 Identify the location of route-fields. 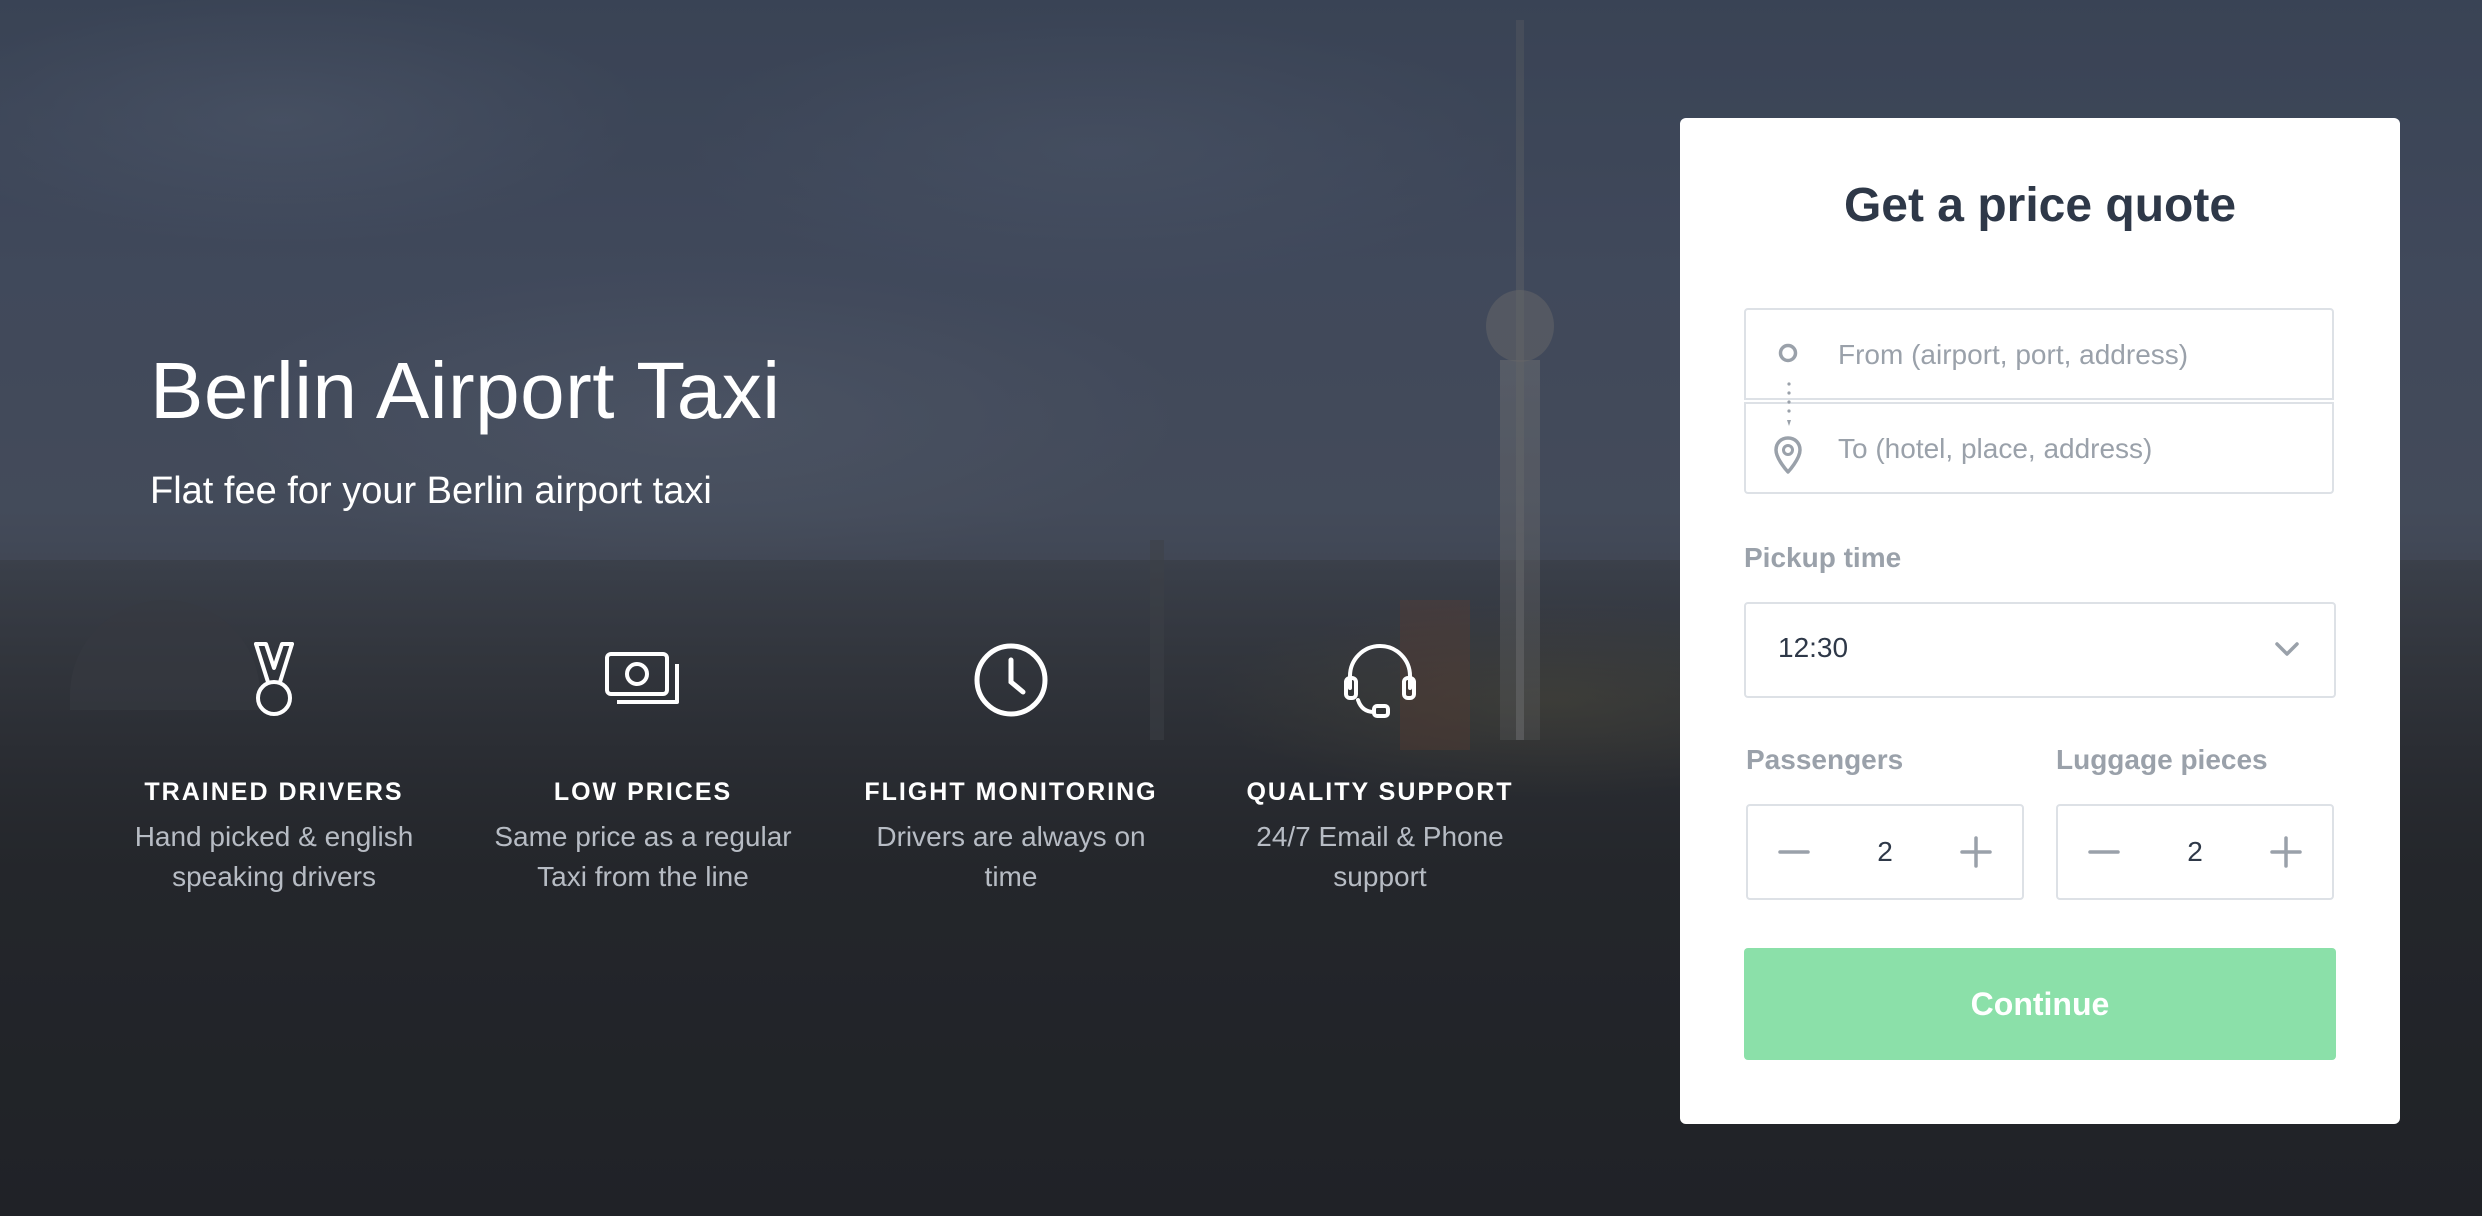
(2040, 402).